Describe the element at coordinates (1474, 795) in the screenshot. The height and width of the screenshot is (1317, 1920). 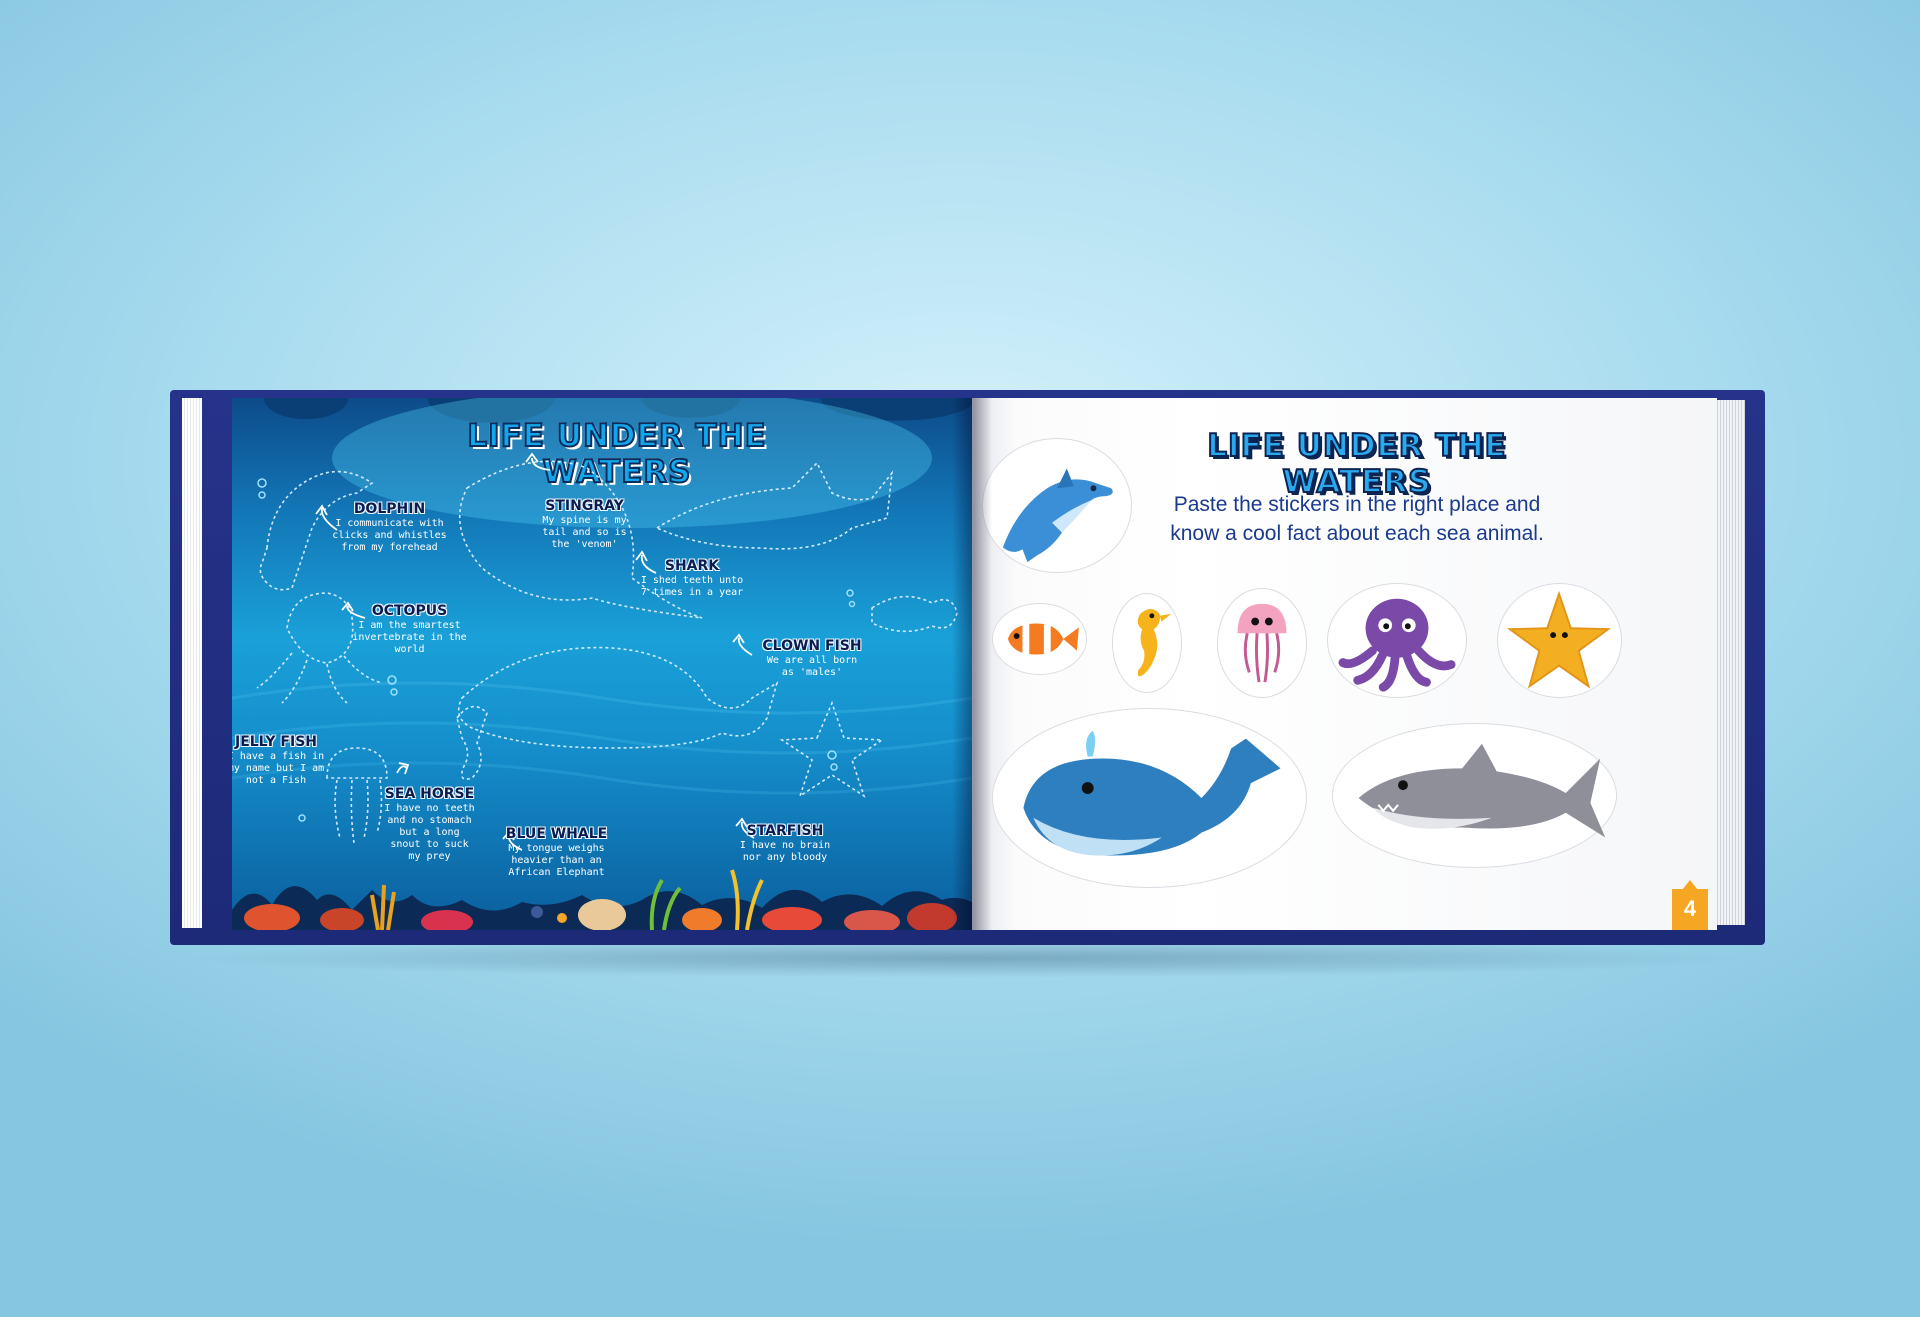
I see `shark-sticker-icon` at that location.